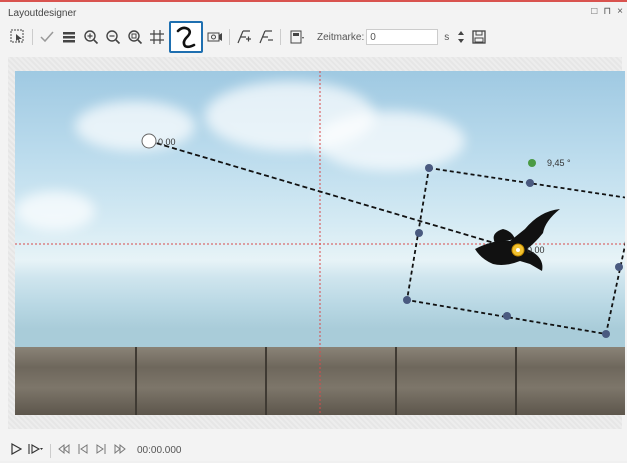 The width and height of the screenshot is (627, 463). I want to click on film-icon, so click(214, 37).